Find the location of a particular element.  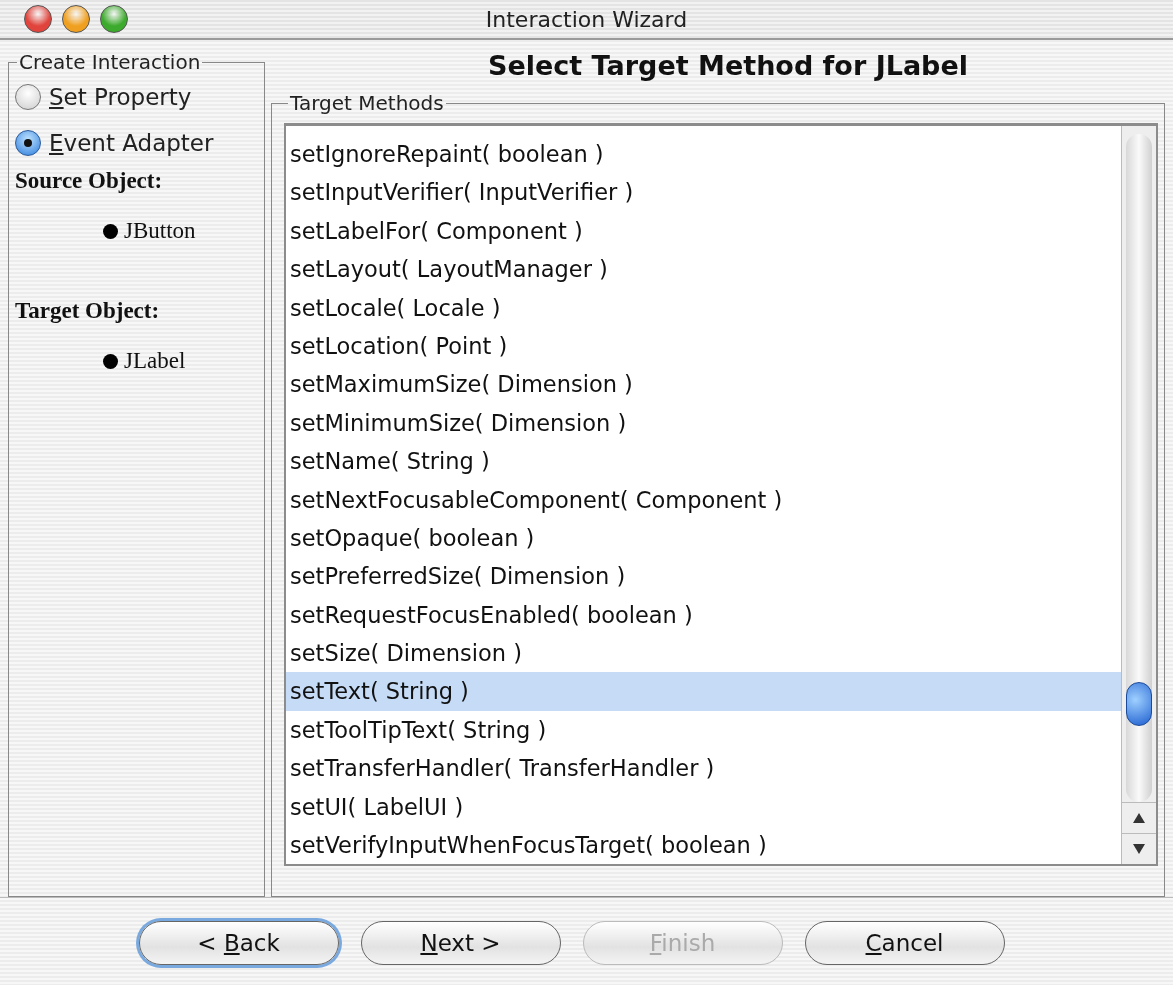

method-item: setLocation( Point ) is located at coordinates (703, 346).